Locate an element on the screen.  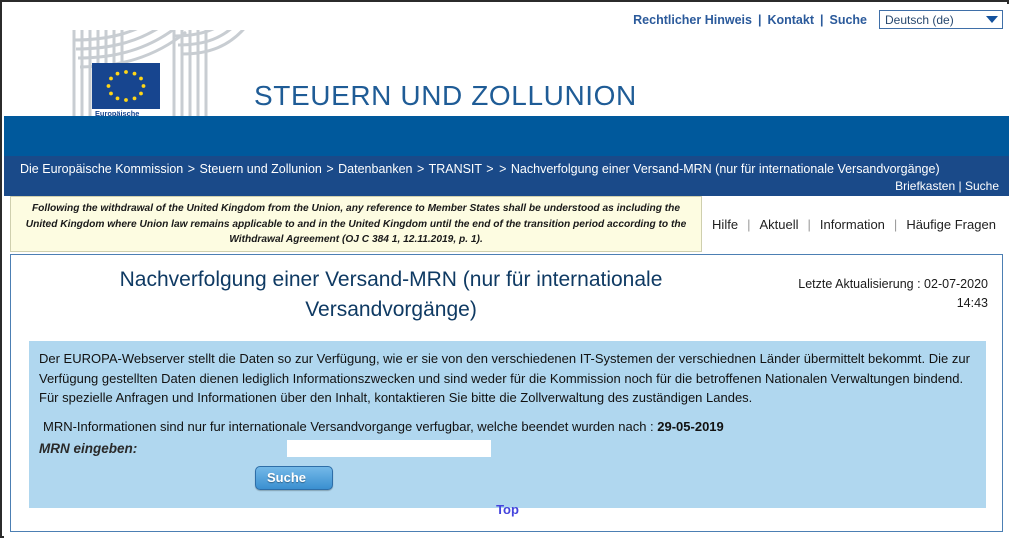
legal-notice-link: Rechtlicher Hinweis is located at coordinates (692, 20).